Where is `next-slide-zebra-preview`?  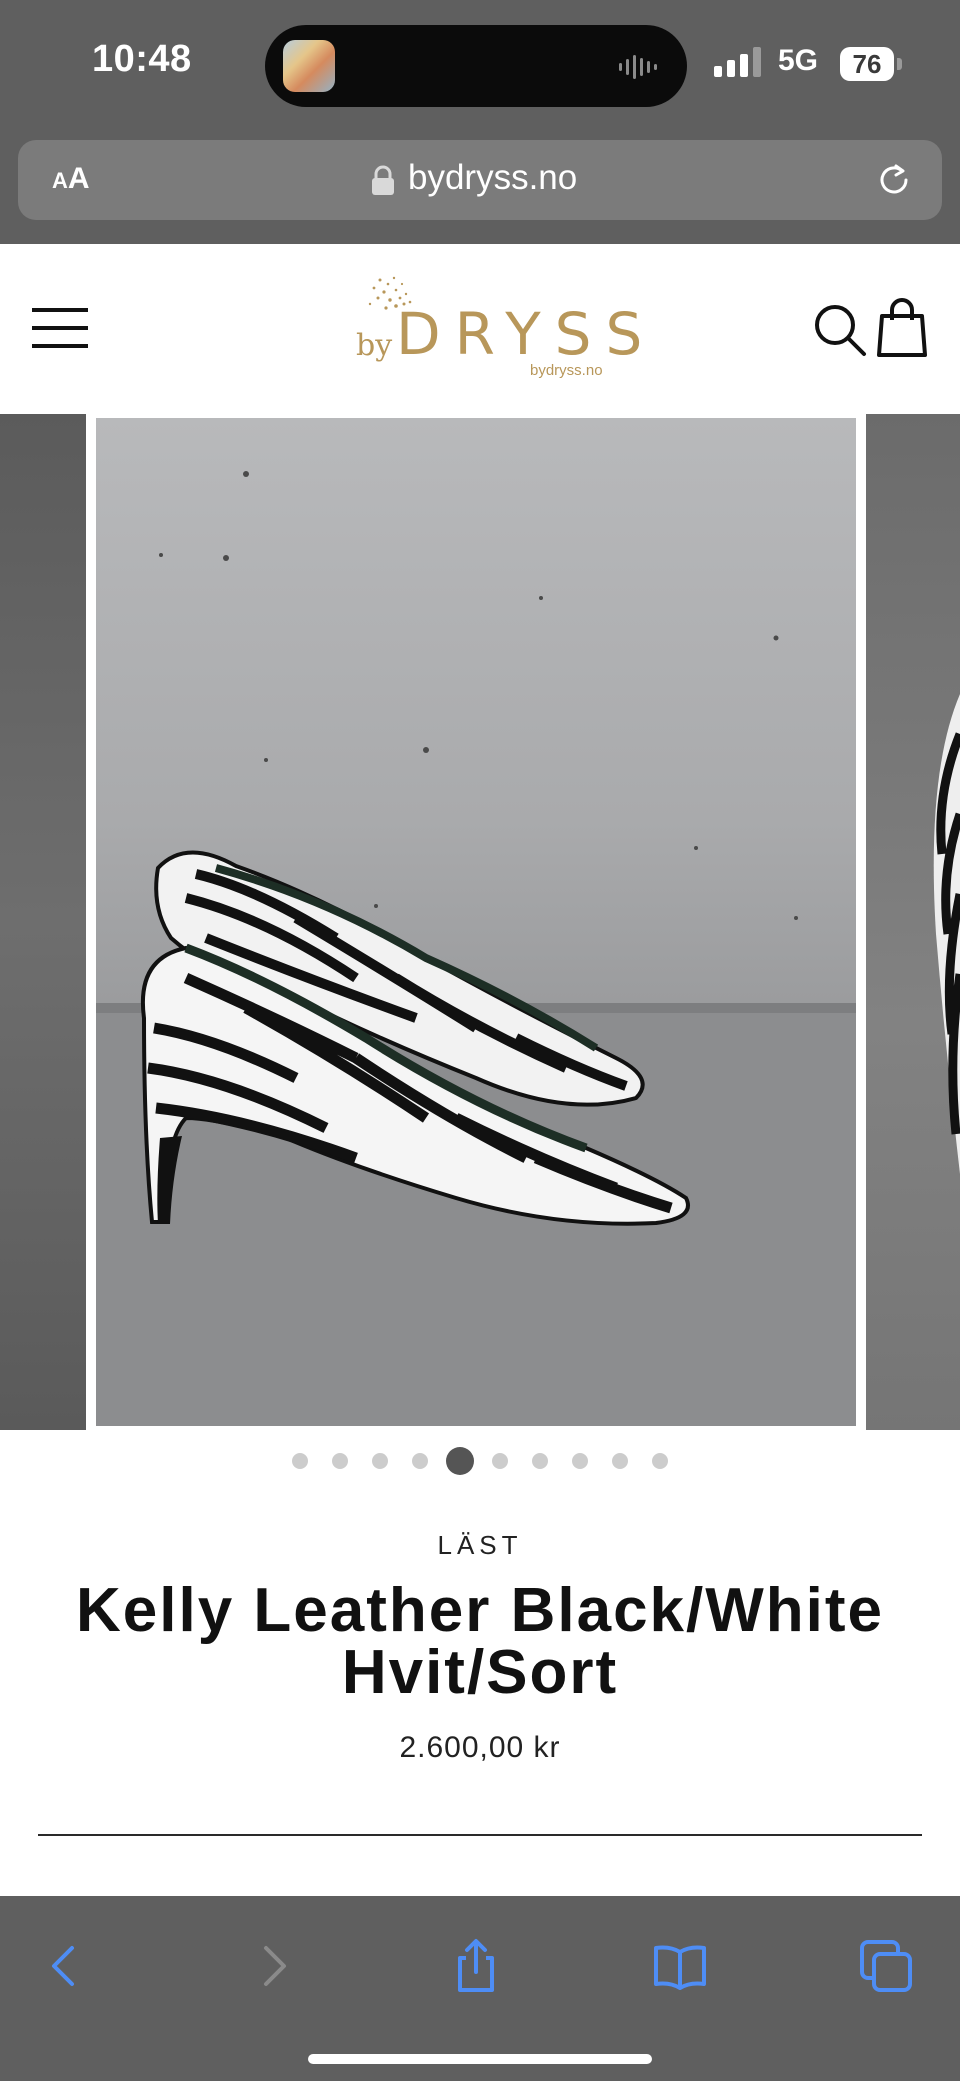
next-slide-zebra-preview is located at coordinates (946, 934).